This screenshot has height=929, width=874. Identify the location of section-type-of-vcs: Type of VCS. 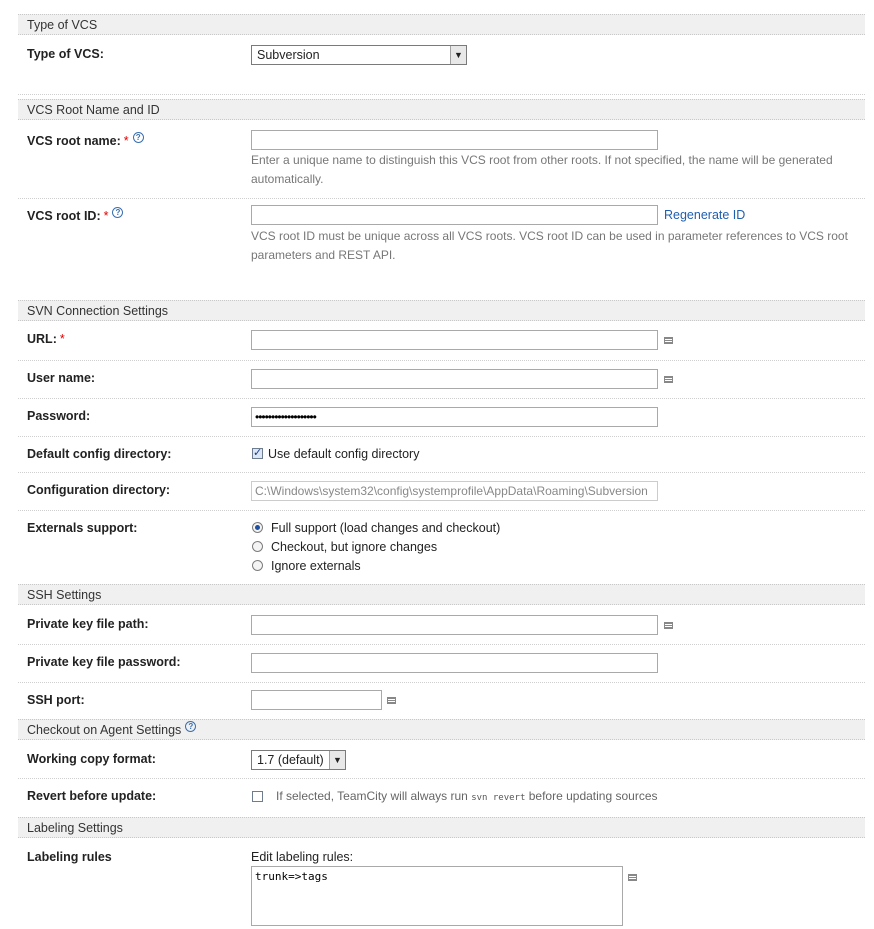
(441, 24).